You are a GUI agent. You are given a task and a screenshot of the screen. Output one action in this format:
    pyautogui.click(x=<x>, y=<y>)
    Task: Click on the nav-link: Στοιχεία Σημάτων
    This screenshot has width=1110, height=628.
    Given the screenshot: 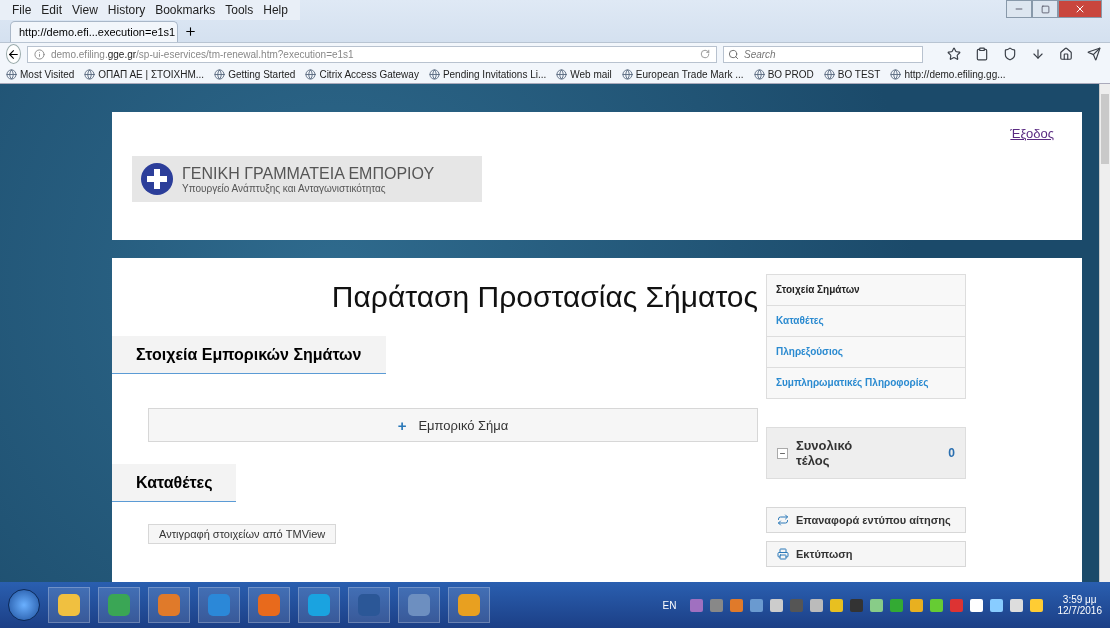 What is the action you would take?
    pyautogui.click(x=866, y=290)
    